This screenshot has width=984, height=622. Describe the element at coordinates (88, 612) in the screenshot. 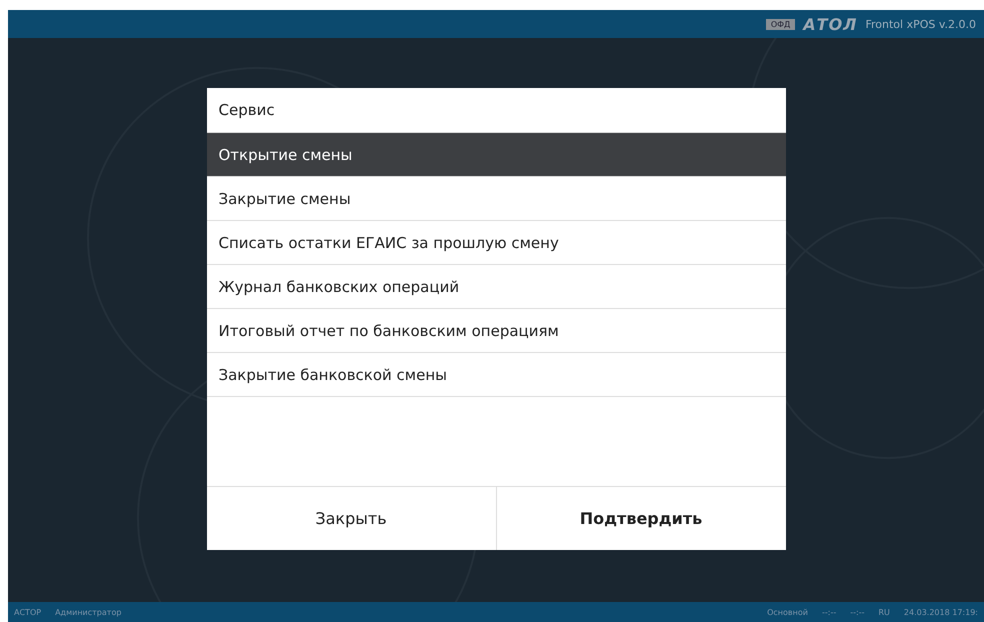

I see `status-text: Администратор` at that location.